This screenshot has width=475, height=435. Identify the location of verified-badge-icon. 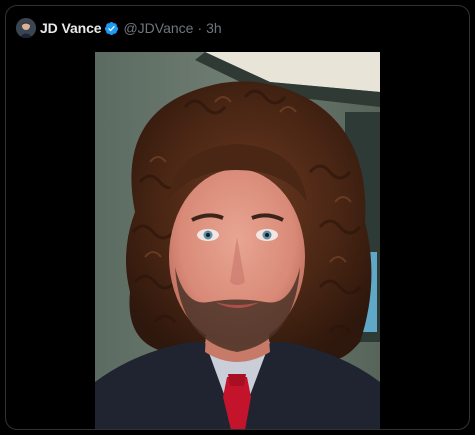
(112, 28).